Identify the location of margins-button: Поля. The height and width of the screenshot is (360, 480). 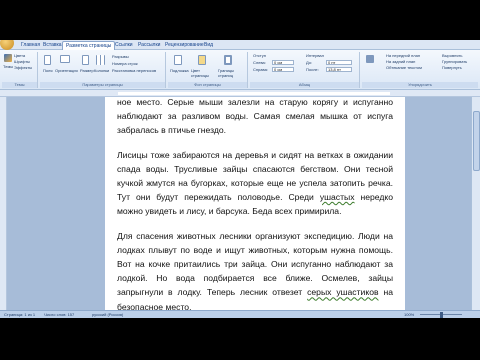
(48, 70).